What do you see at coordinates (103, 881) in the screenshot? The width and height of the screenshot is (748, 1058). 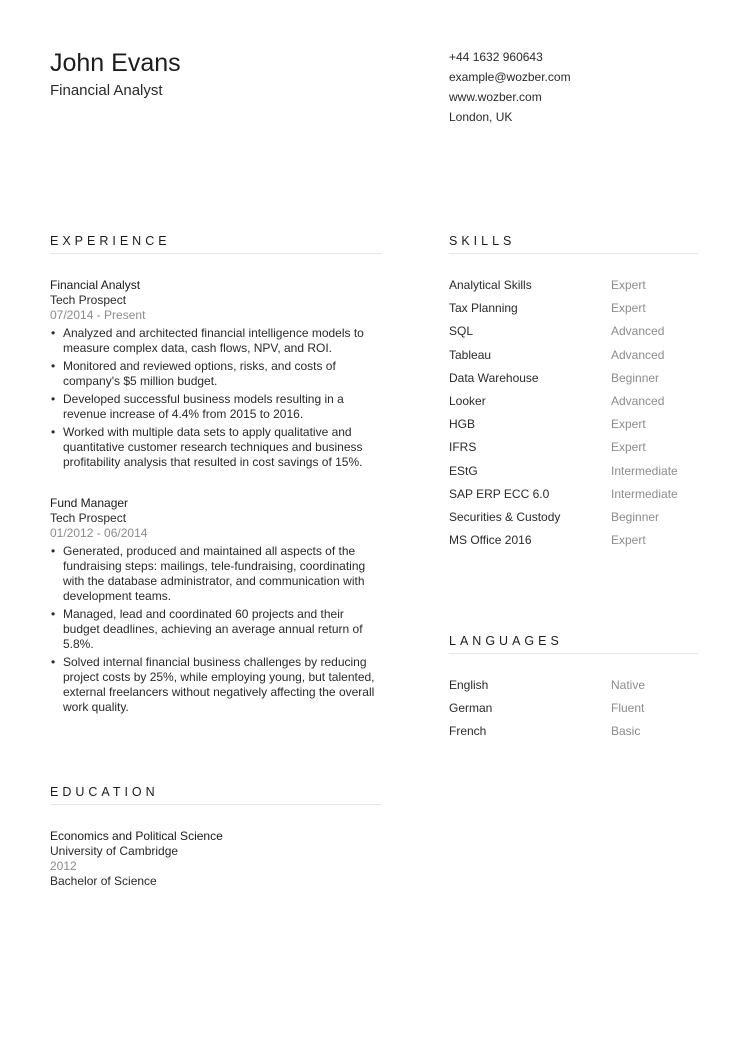 I see `education-degree: Bachelor of Science` at bounding box center [103, 881].